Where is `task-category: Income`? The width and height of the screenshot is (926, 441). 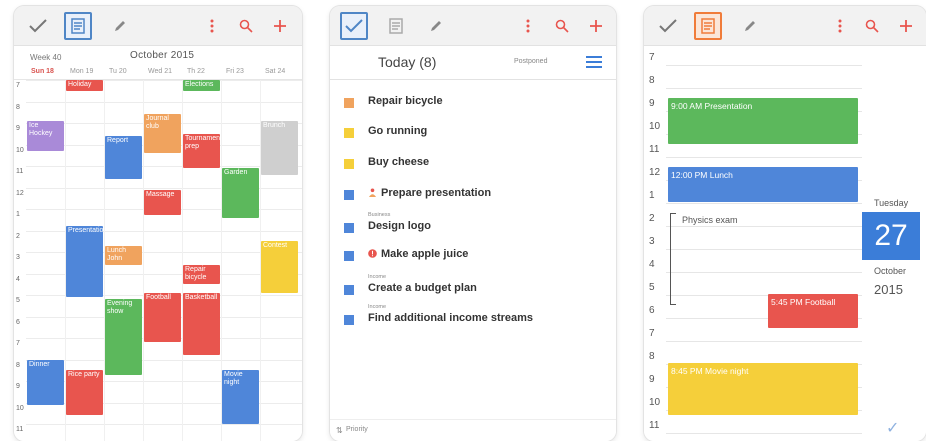
task-category: Income is located at coordinates (377, 277).